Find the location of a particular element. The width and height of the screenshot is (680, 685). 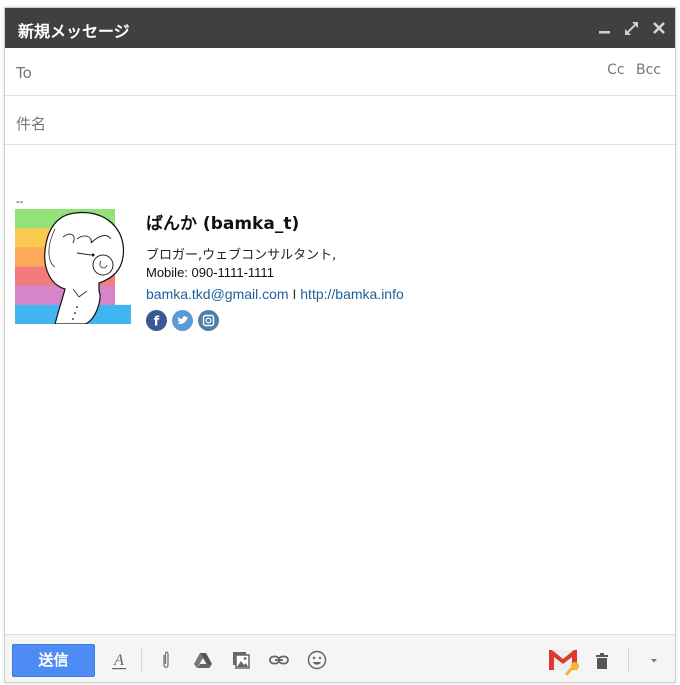

more-options-icon is located at coordinates (654, 661).